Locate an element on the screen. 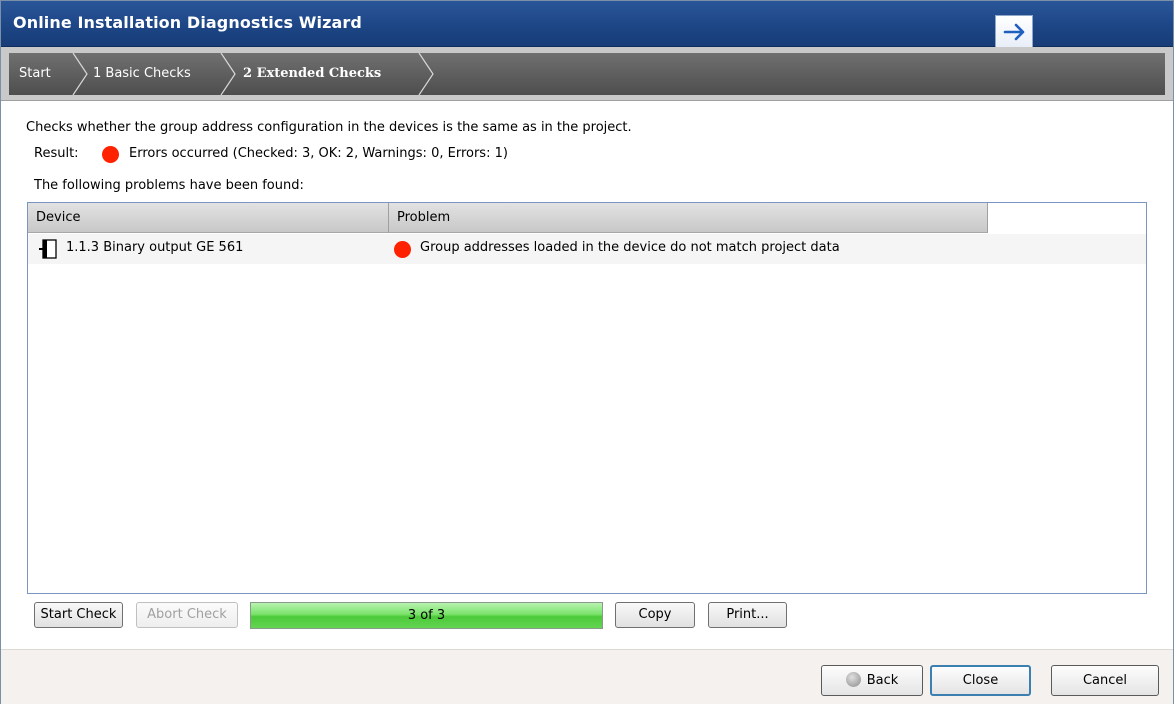 This screenshot has width=1174, height=704. arrow-right-icon is located at coordinates (1014, 32).